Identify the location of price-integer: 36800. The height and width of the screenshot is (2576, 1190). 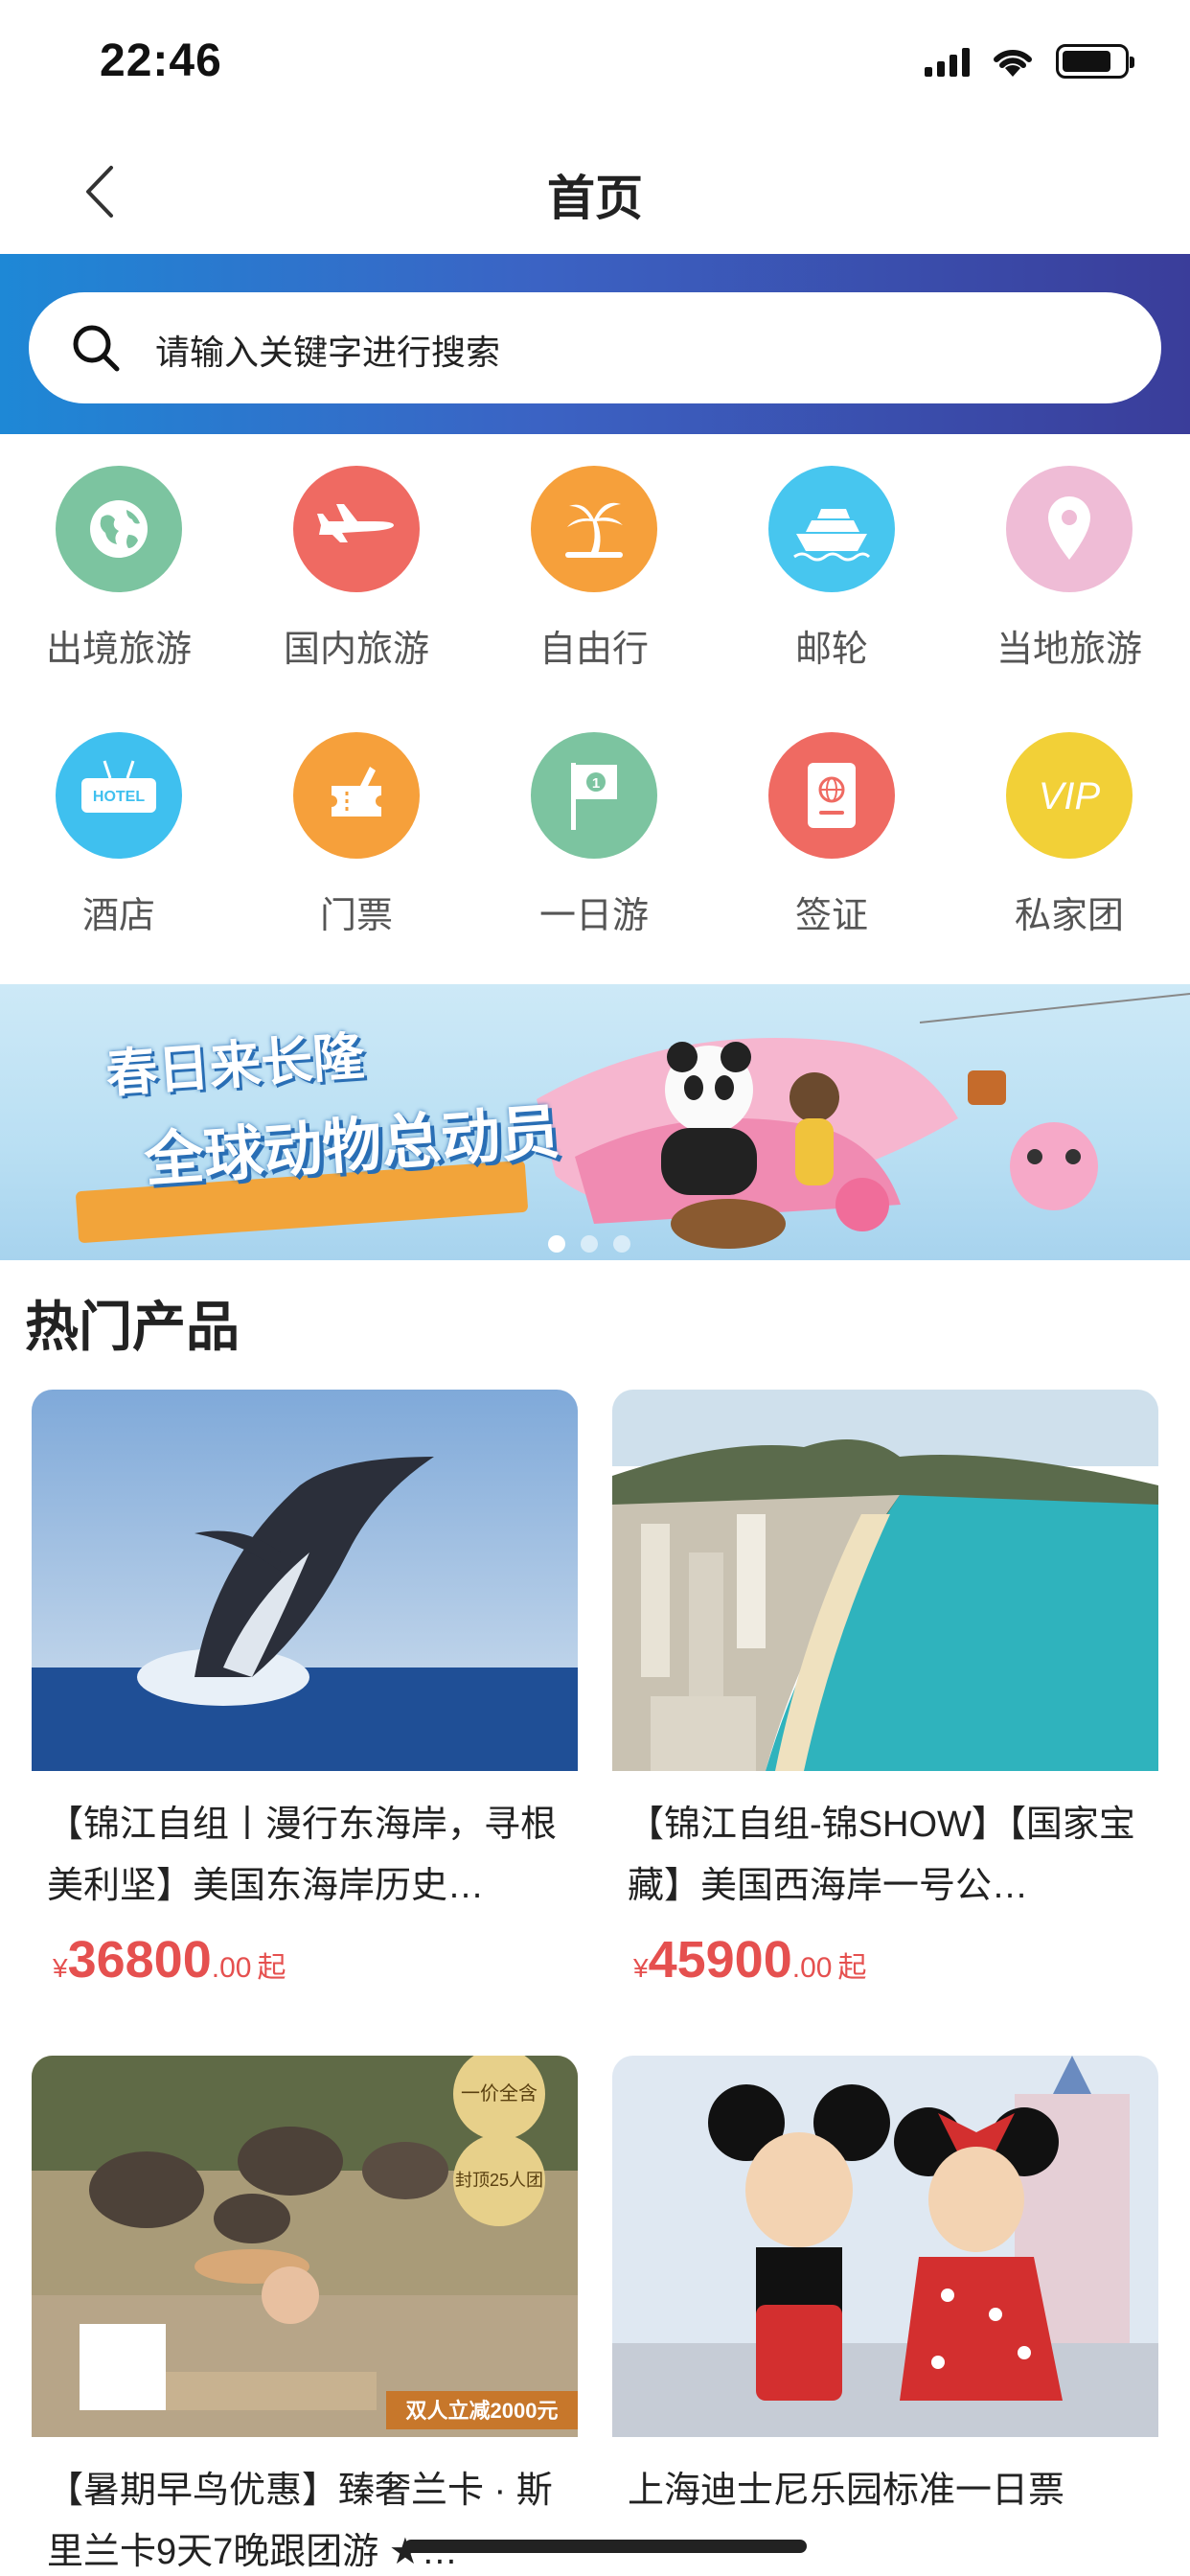
(140, 1960).